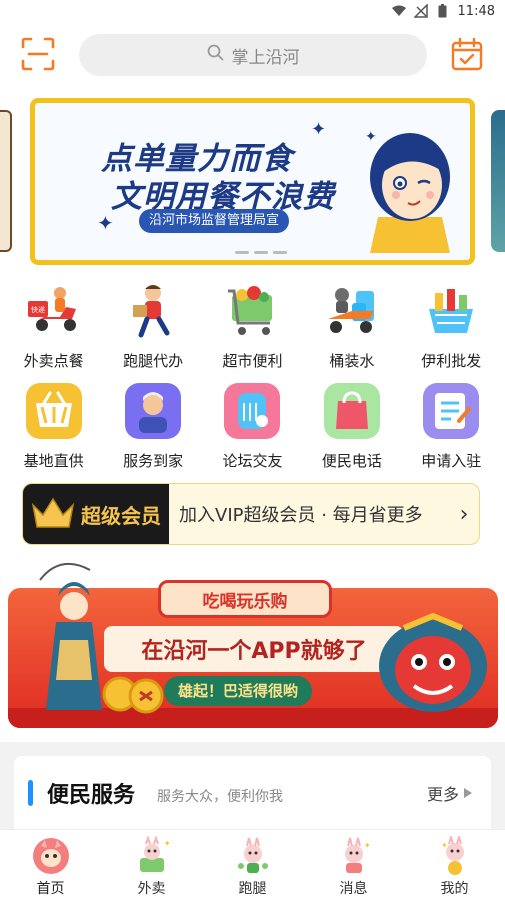 The height and width of the screenshot is (899, 505). What do you see at coordinates (451, 361) in the screenshot?
I see `grid-label: 伊利批发` at bounding box center [451, 361].